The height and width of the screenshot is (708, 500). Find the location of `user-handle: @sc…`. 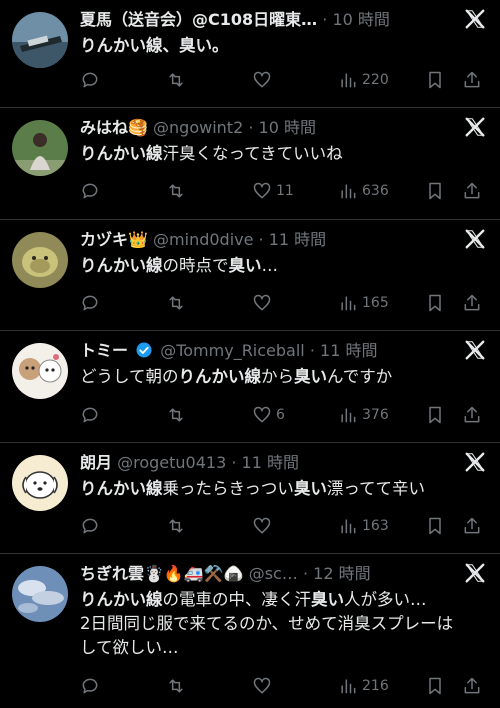

user-handle: @sc… is located at coordinates (273, 573).